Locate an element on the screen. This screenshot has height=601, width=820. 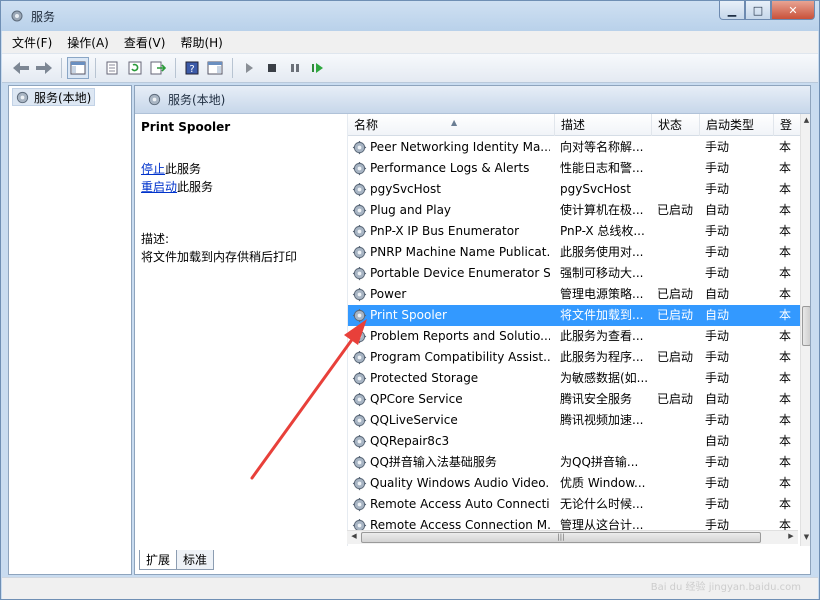
menu-file: 文件(F) is located at coordinates (32, 42).